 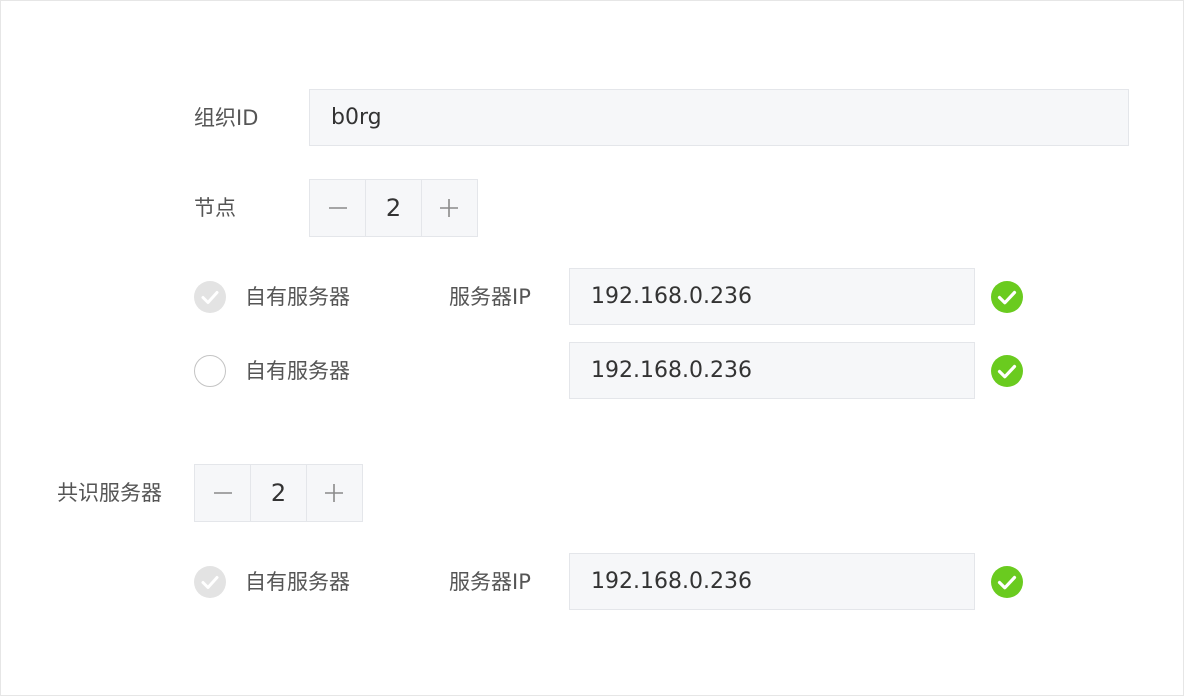 I want to click on node-1-check-circle-icon, so click(x=1007, y=297).